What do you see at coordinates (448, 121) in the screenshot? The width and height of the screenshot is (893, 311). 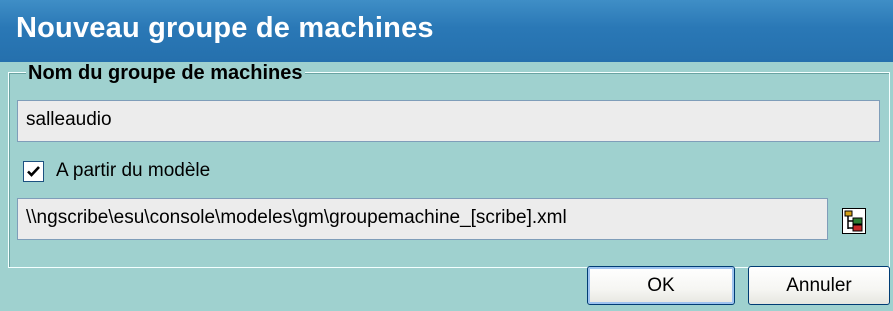 I see `group-name-input: salleaudio` at bounding box center [448, 121].